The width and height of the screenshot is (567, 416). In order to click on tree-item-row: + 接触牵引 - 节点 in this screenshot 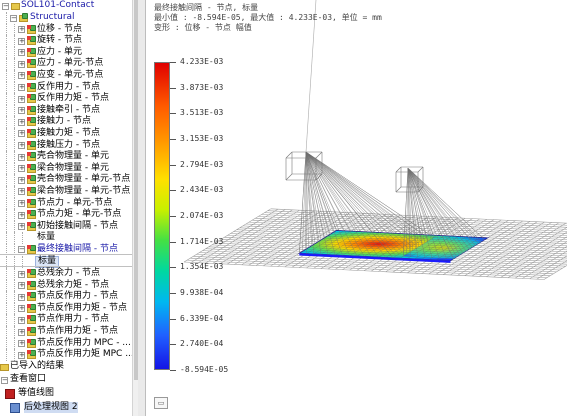, I will do `click(66, 110)`.